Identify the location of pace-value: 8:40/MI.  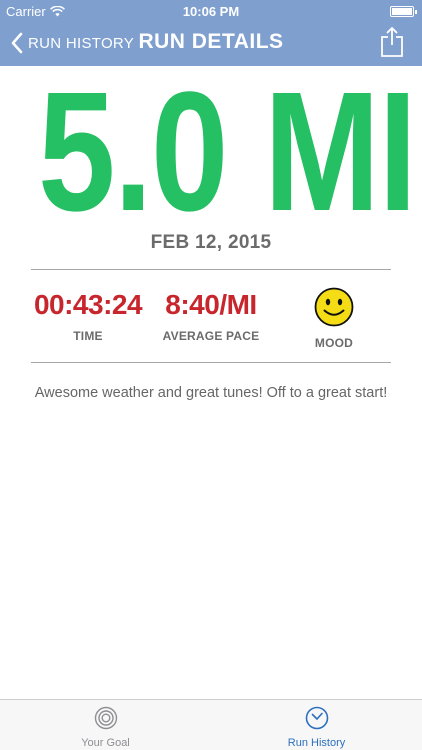
(211, 304).